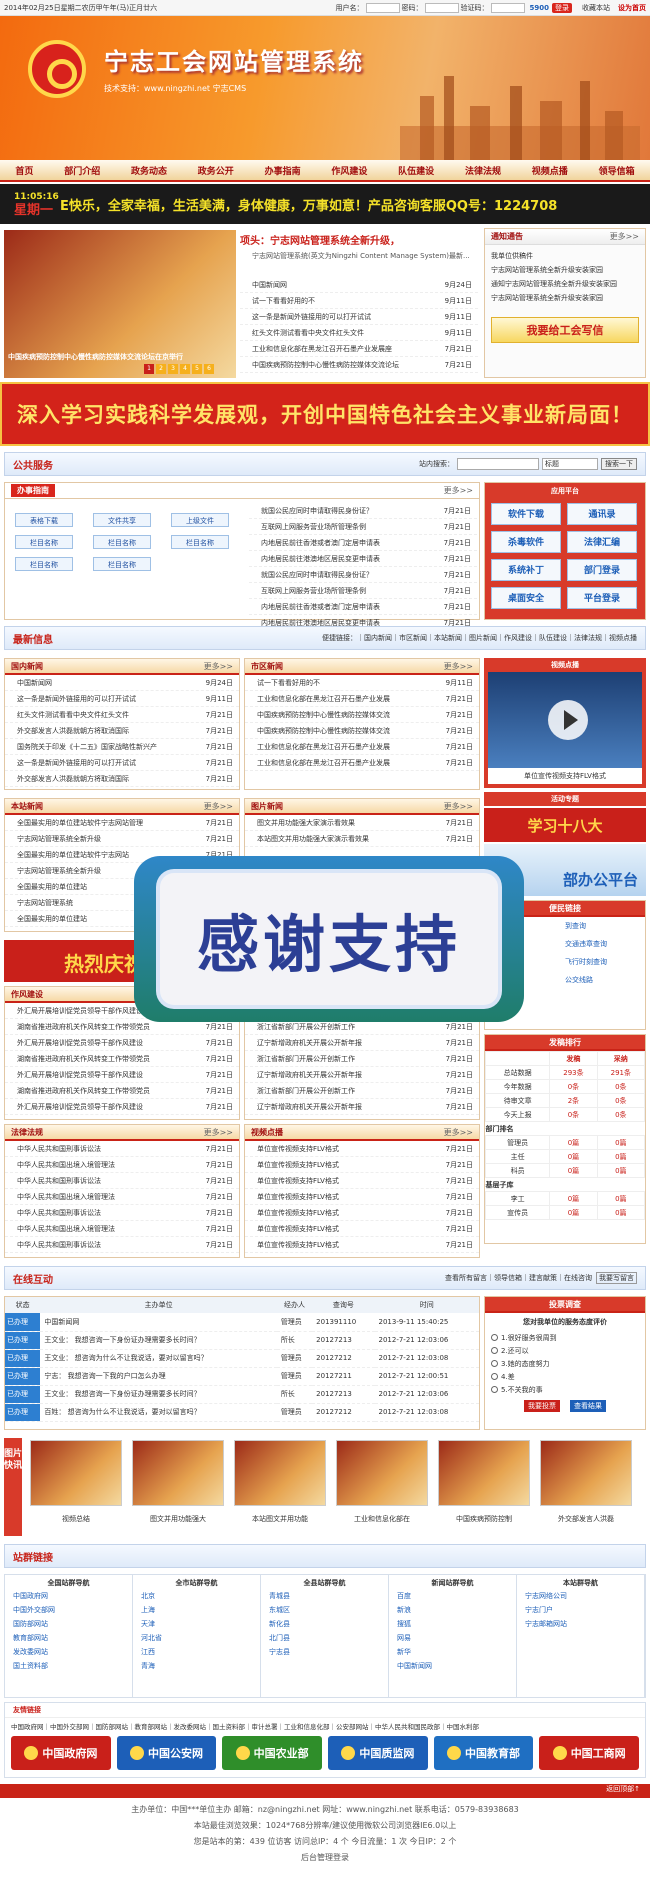  I want to click on nav-item: 部门介绍, so click(82, 170).